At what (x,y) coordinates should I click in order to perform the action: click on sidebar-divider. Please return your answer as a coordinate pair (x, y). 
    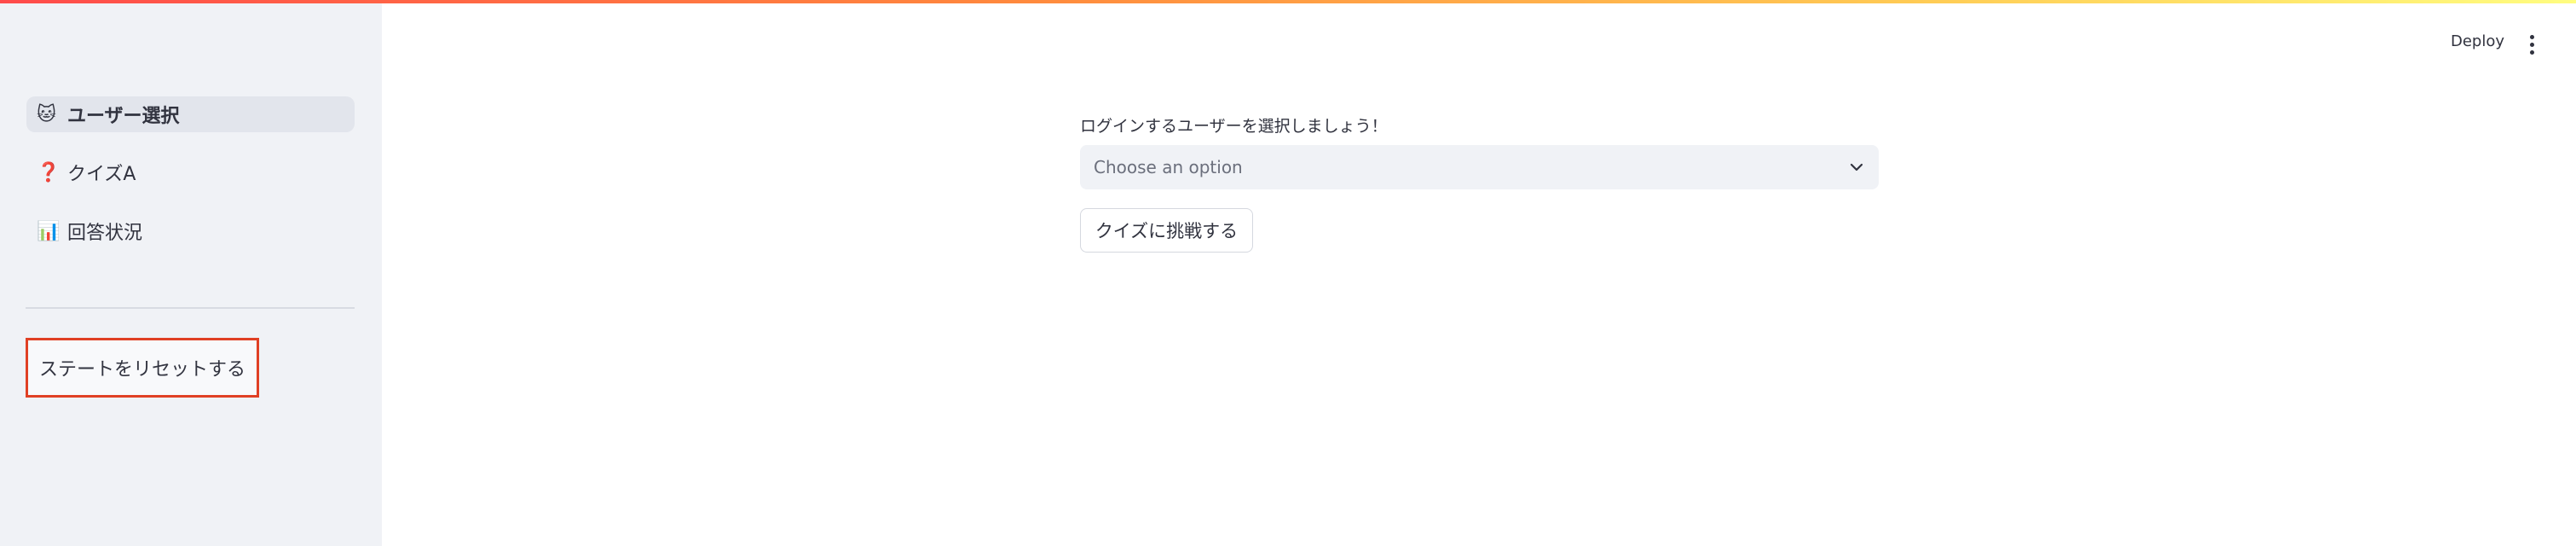
    Looking at the image, I should click on (190, 308).